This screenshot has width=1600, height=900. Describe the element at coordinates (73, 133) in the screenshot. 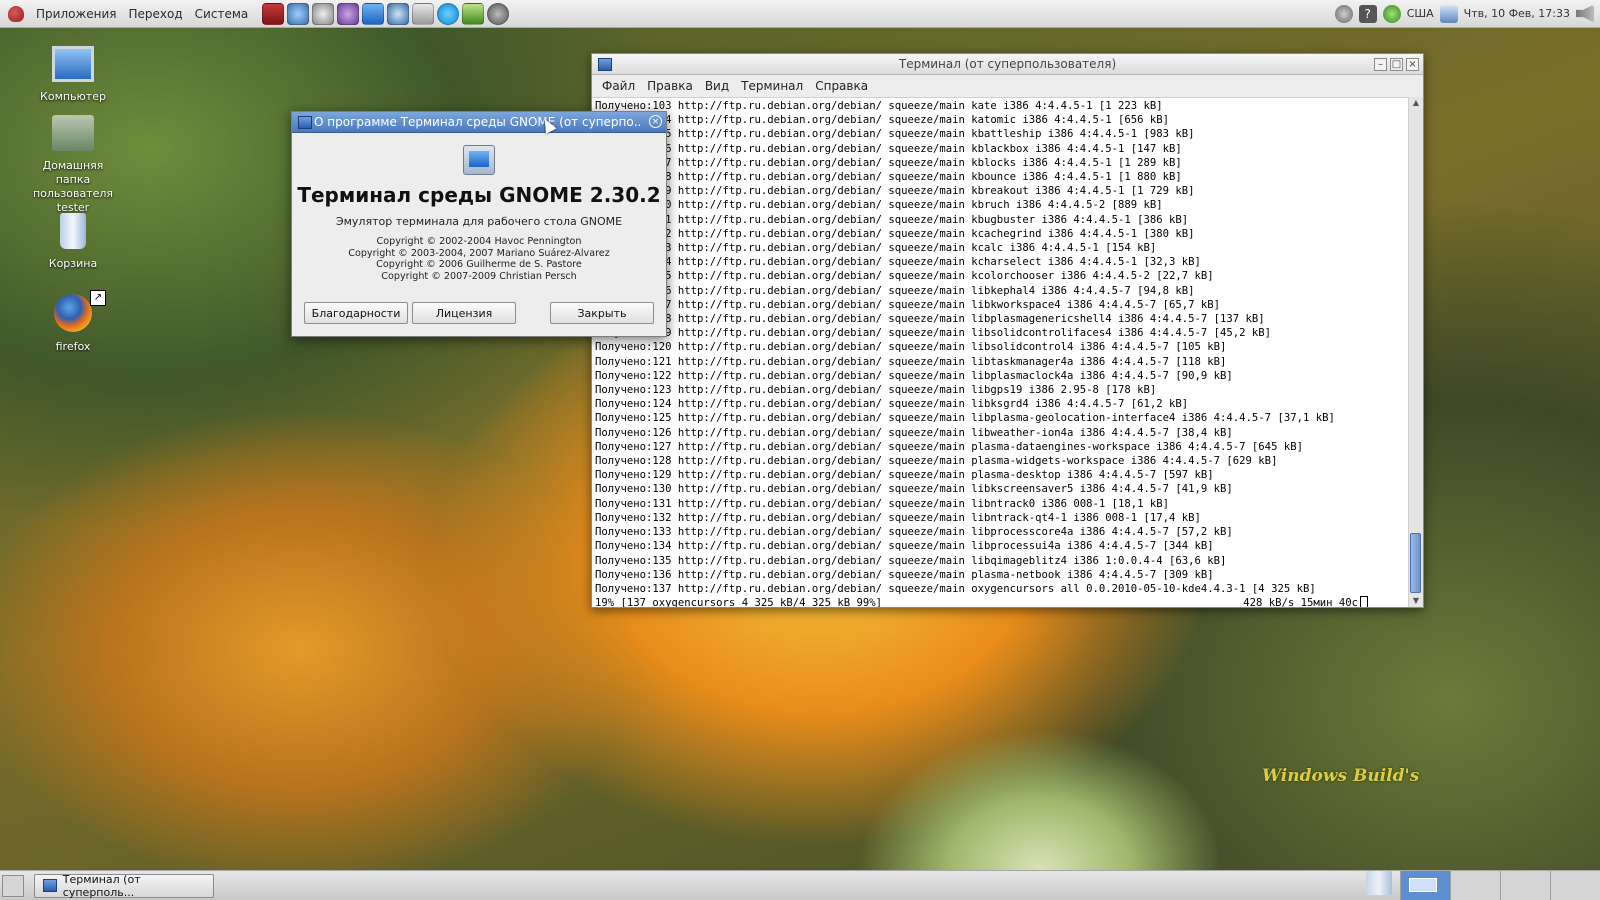

I see `home-folder-icon` at that location.